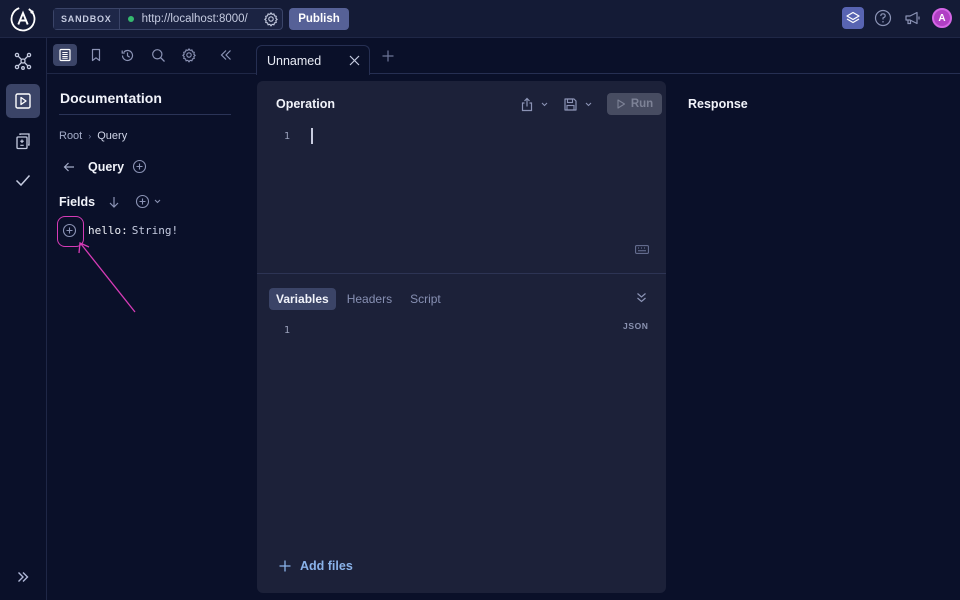  I want to click on play-icon, so click(621, 104).